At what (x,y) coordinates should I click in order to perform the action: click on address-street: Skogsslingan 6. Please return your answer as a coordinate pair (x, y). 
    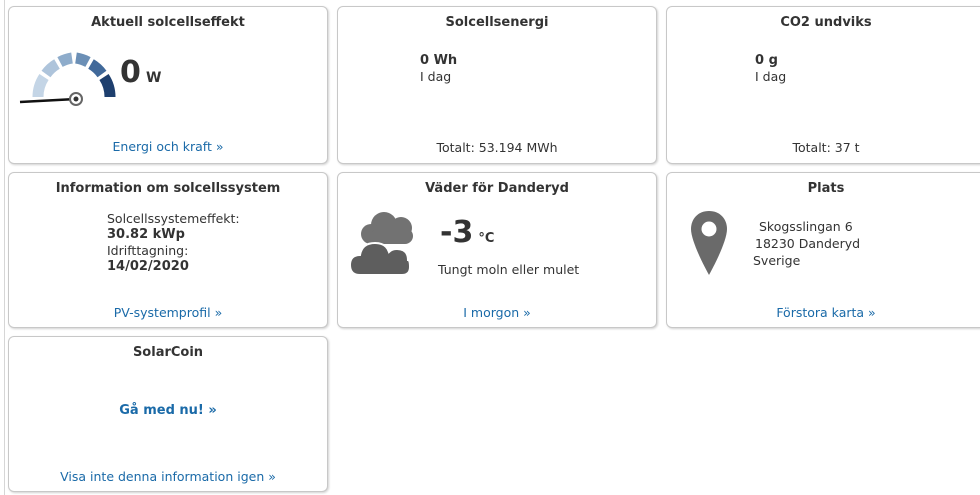
    Looking at the image, I should click on (806, 226).